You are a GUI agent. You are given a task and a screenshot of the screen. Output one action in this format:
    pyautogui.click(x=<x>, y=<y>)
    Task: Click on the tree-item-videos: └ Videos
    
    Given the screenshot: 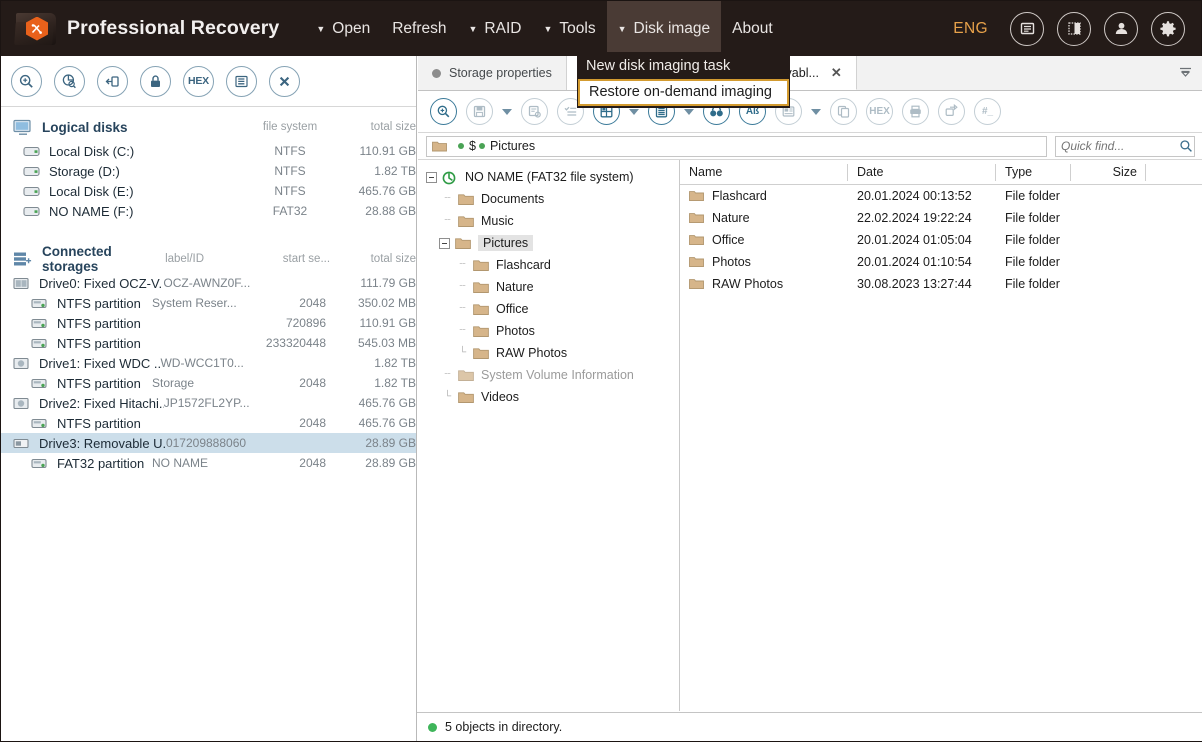 What is the action you would take?
    pyautogui.click(x=548, y=397)
    